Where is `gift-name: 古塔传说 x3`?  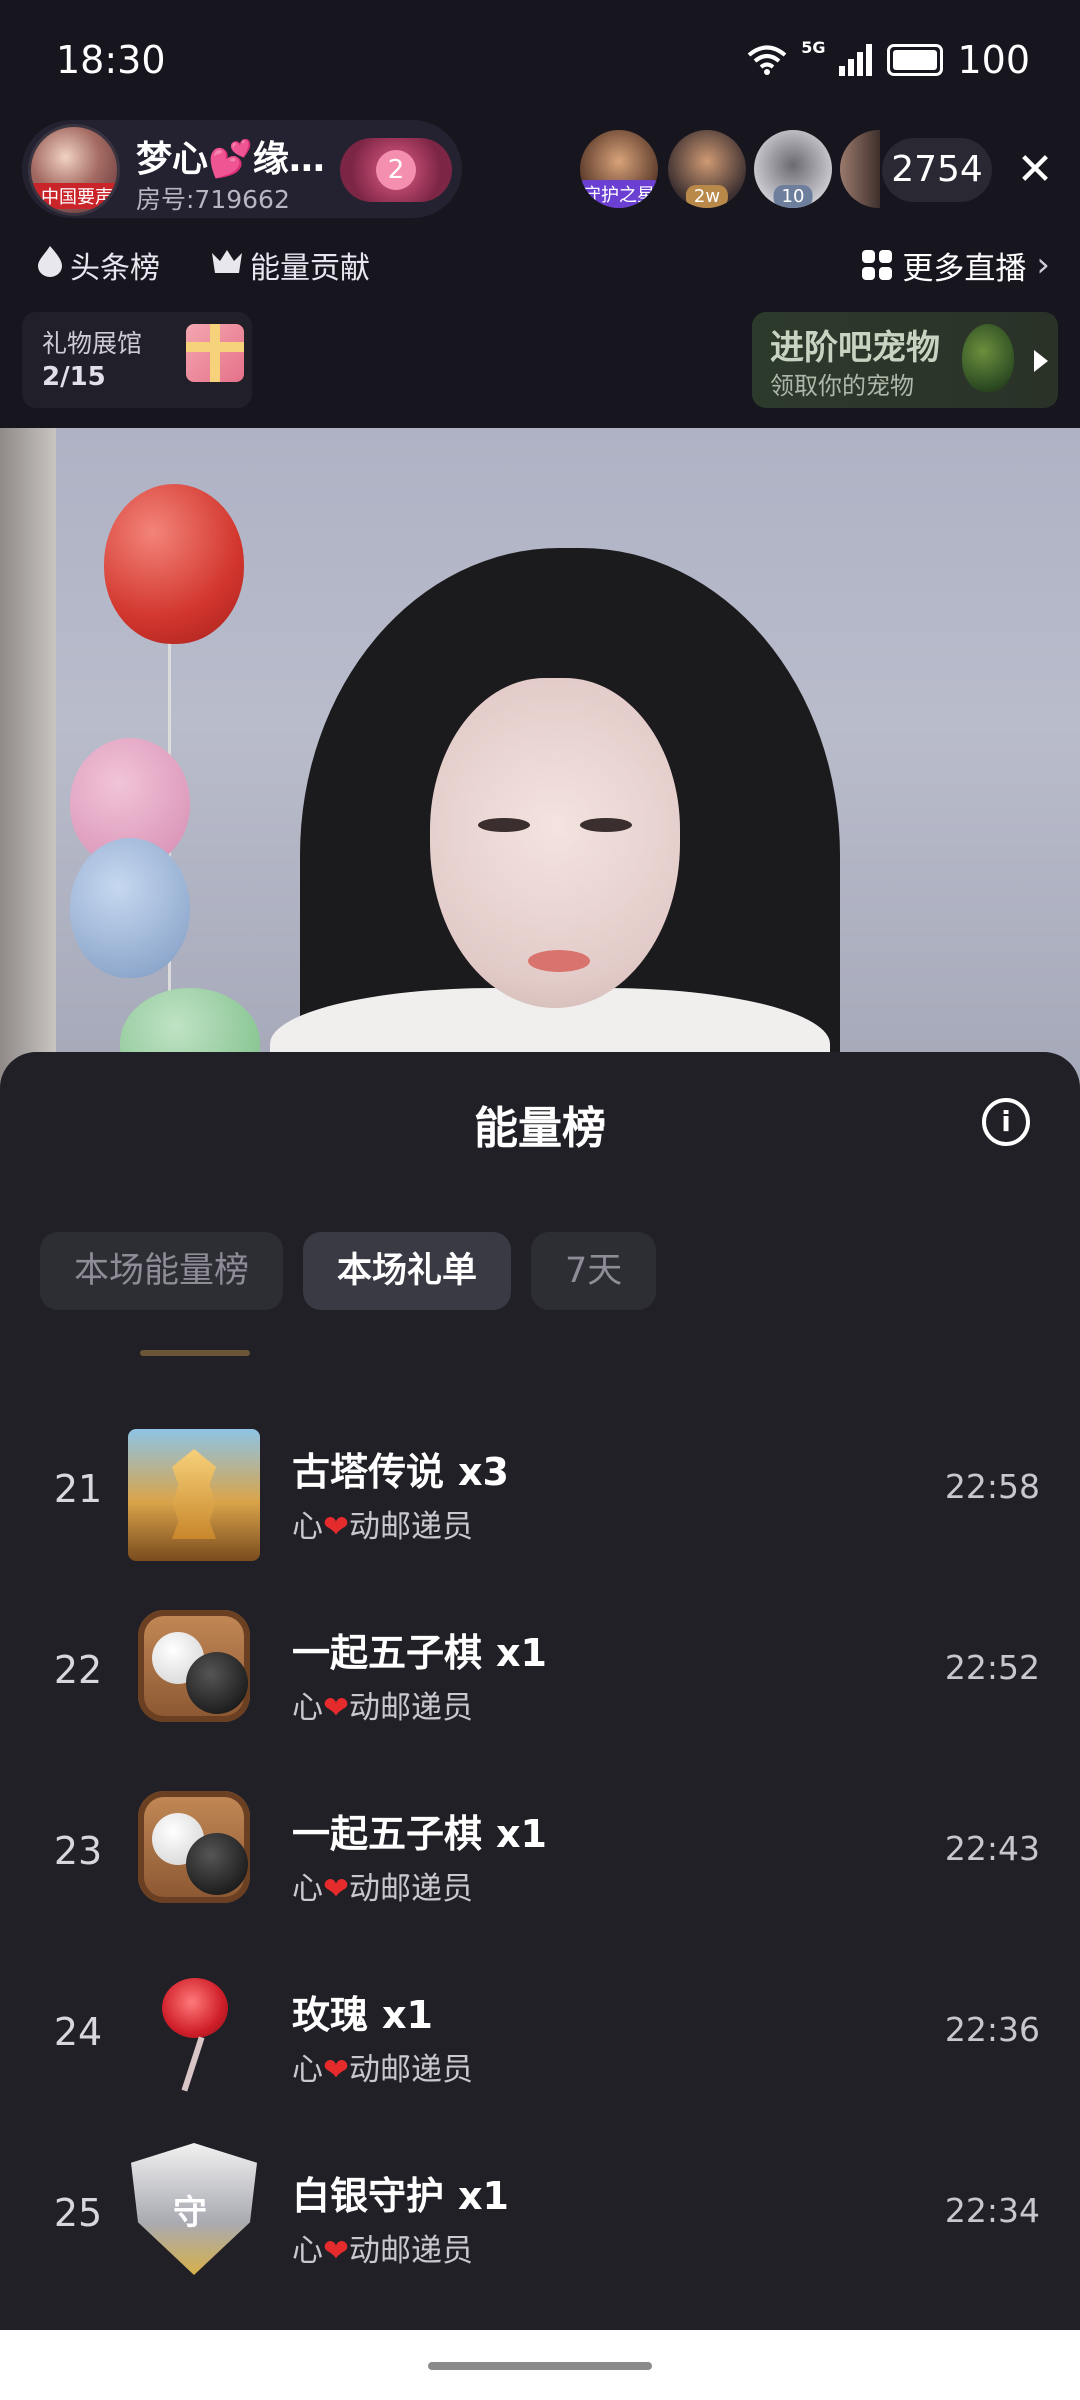 gift-name: 古塔传说 x3 is located at coordinates (400, 1472).